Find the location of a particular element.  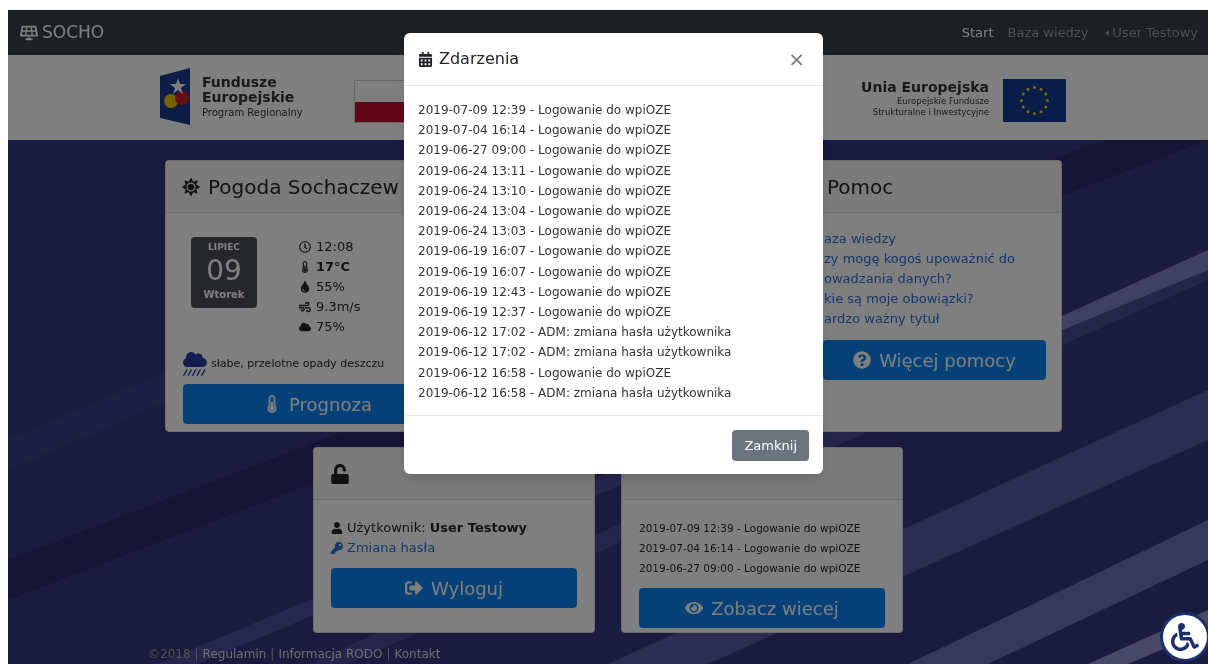

footer-link: Kontakt is located at coordinates (417, 654).